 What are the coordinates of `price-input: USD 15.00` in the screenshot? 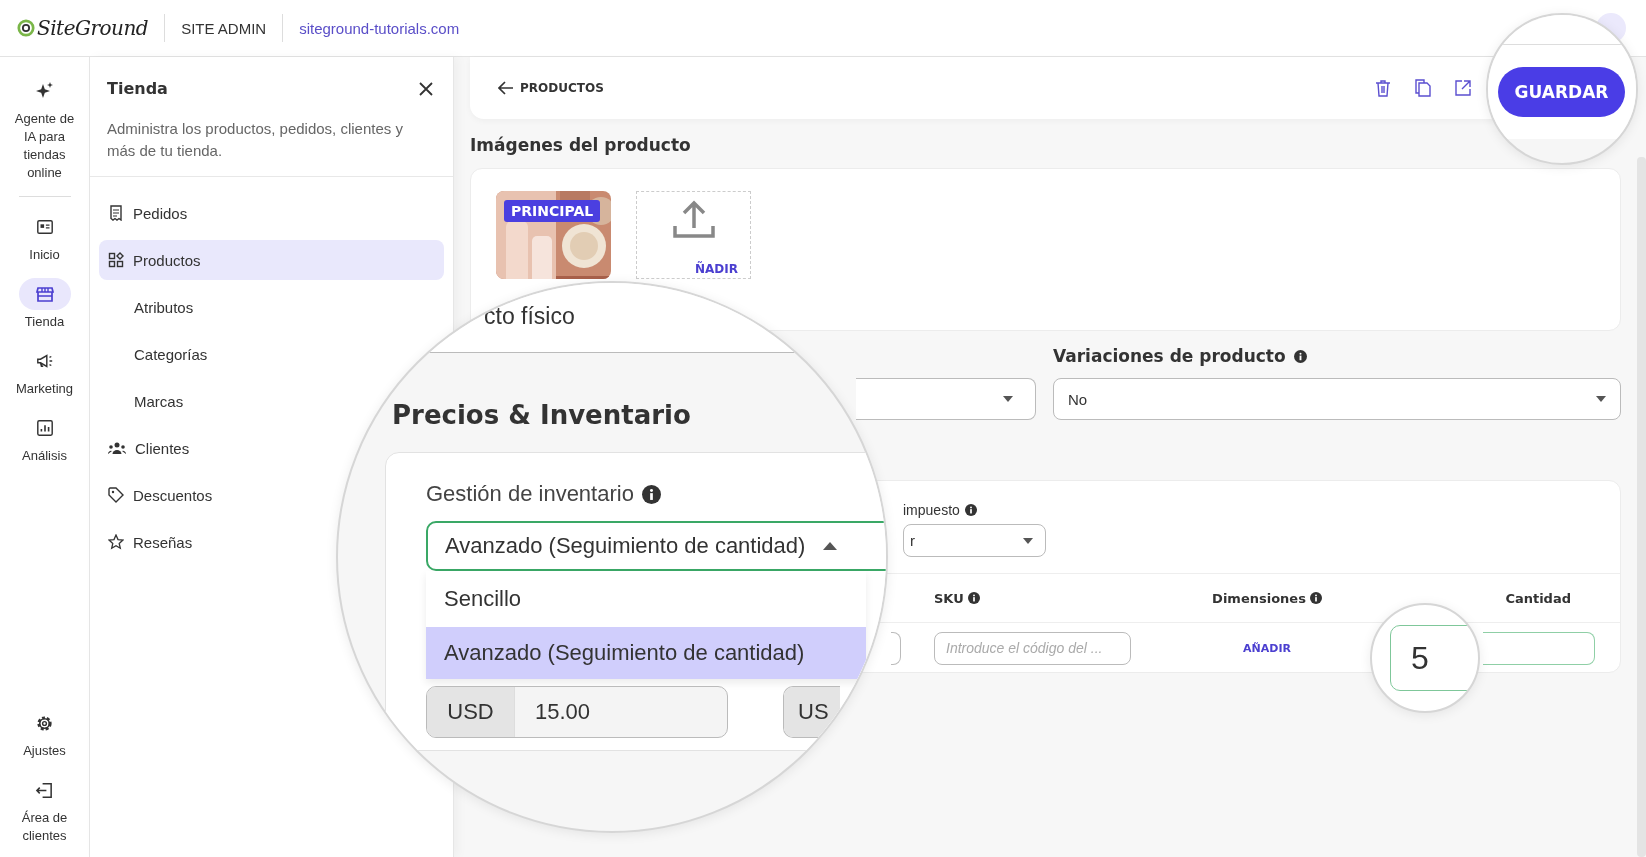 It's located at (577, 712).